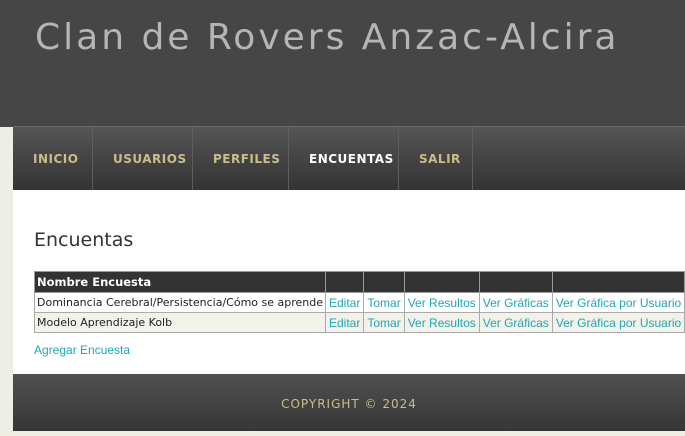 Image resolution: width=685 pixels, height=436 pixels. I want to click on column-header-take, so click(384, 282).